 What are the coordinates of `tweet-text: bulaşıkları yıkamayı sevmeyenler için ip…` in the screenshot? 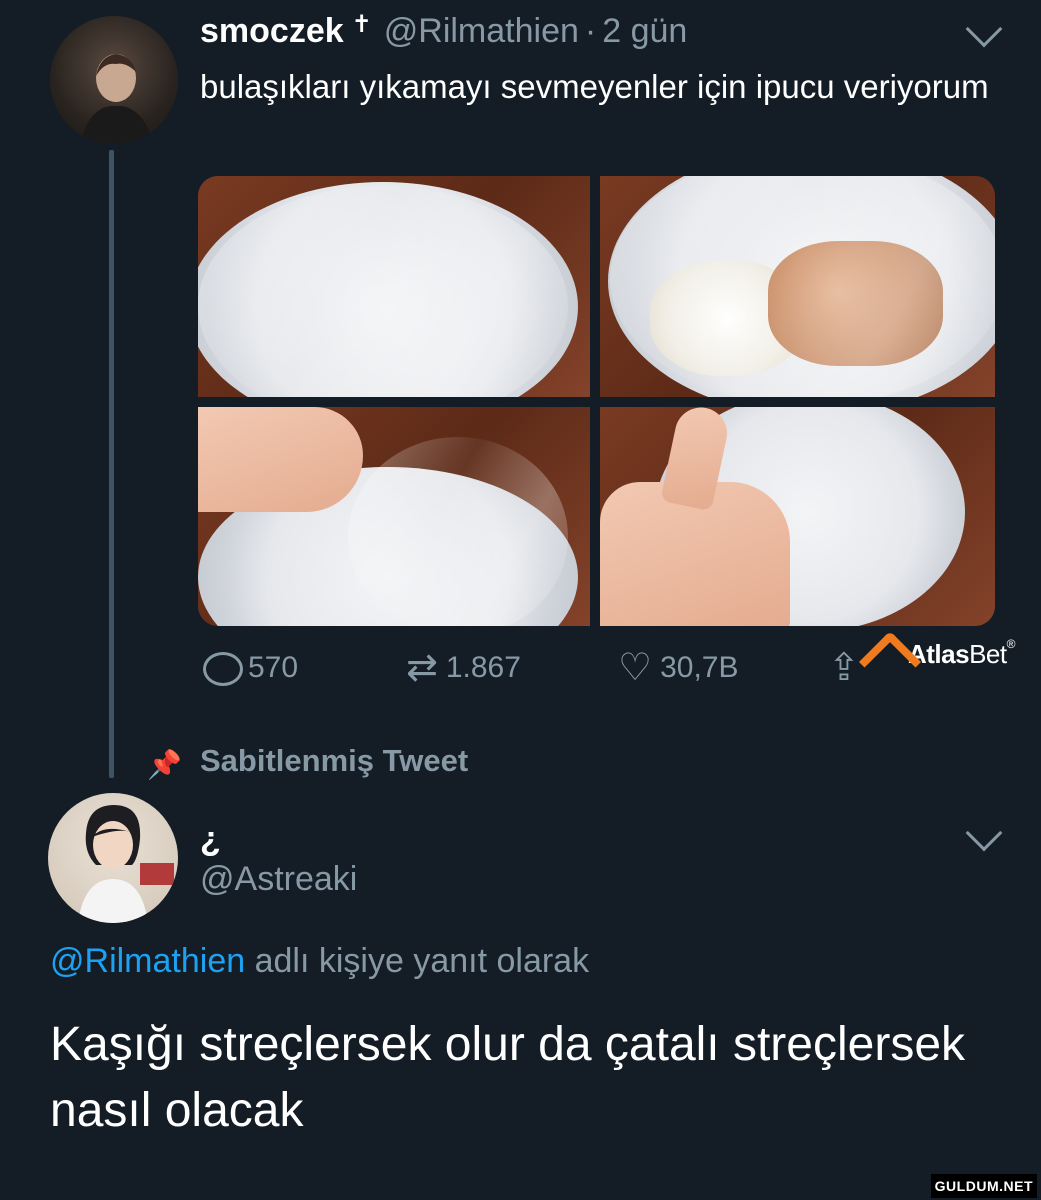 It's located at (594, 86).